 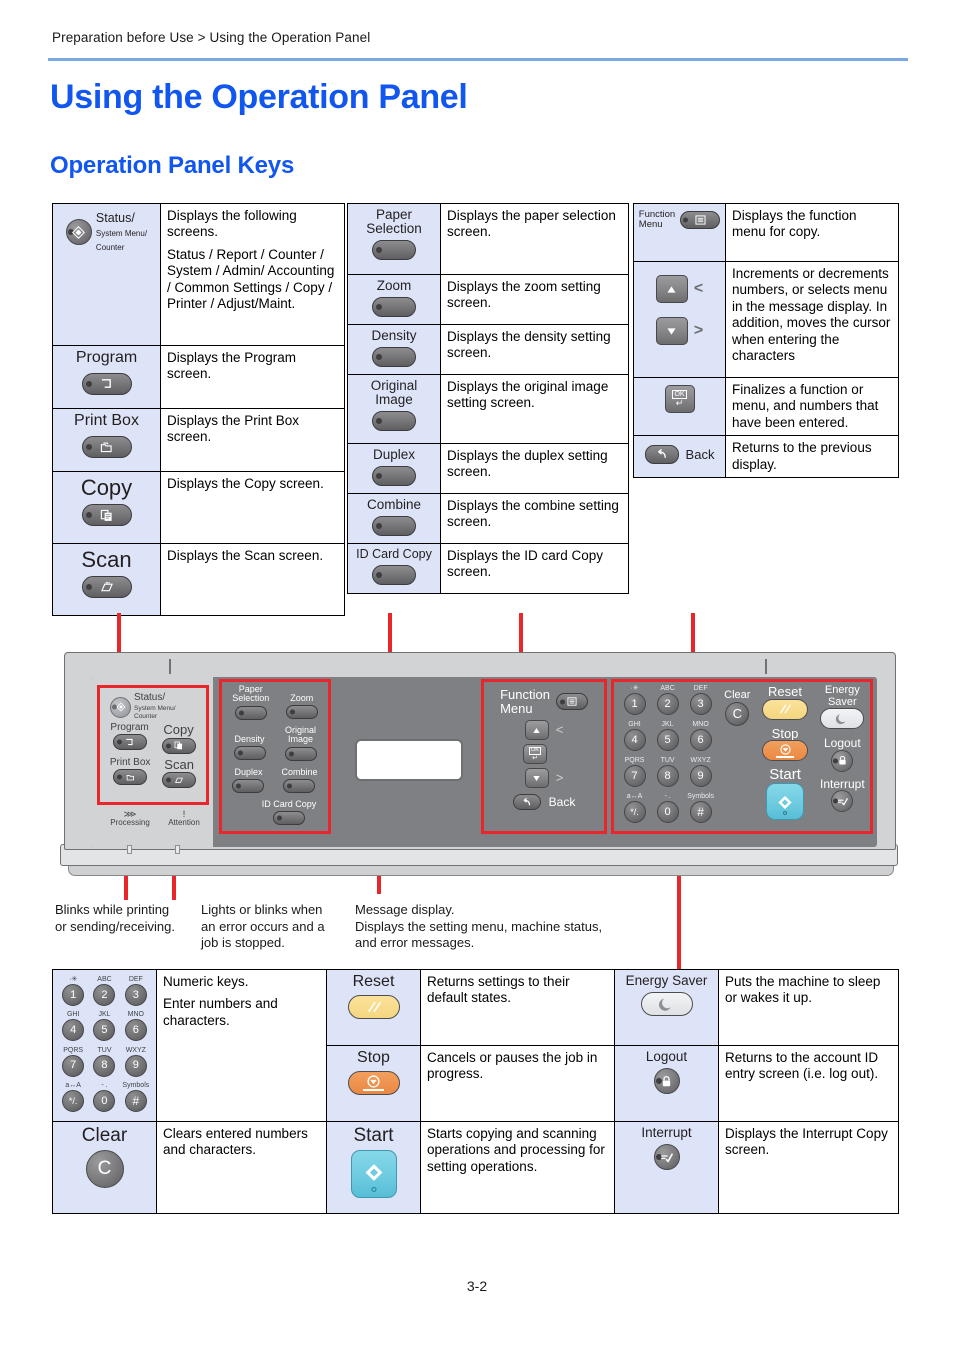 What do you see at coordinates (679, 232) in the screenshot?
I see `key-cell-function-menu: Function Menu` at bounding box center [679, 232].